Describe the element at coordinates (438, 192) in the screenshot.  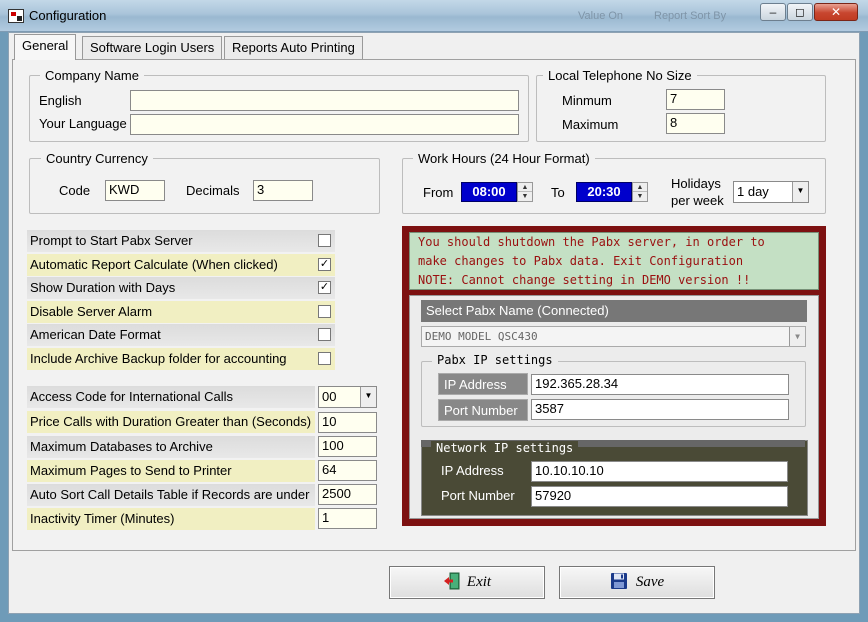
I see `from-label: From` at that location.